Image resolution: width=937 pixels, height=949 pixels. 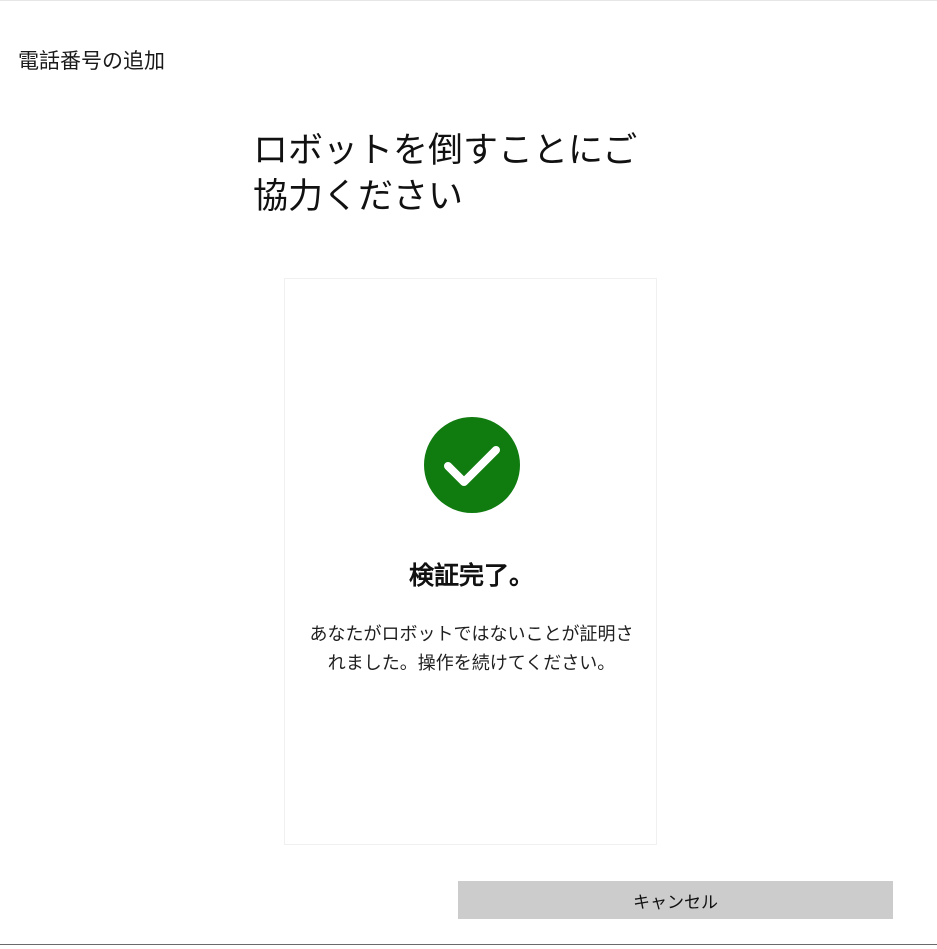 I want to click on cancel-button: キャンセル, so click(x=675, y=900).